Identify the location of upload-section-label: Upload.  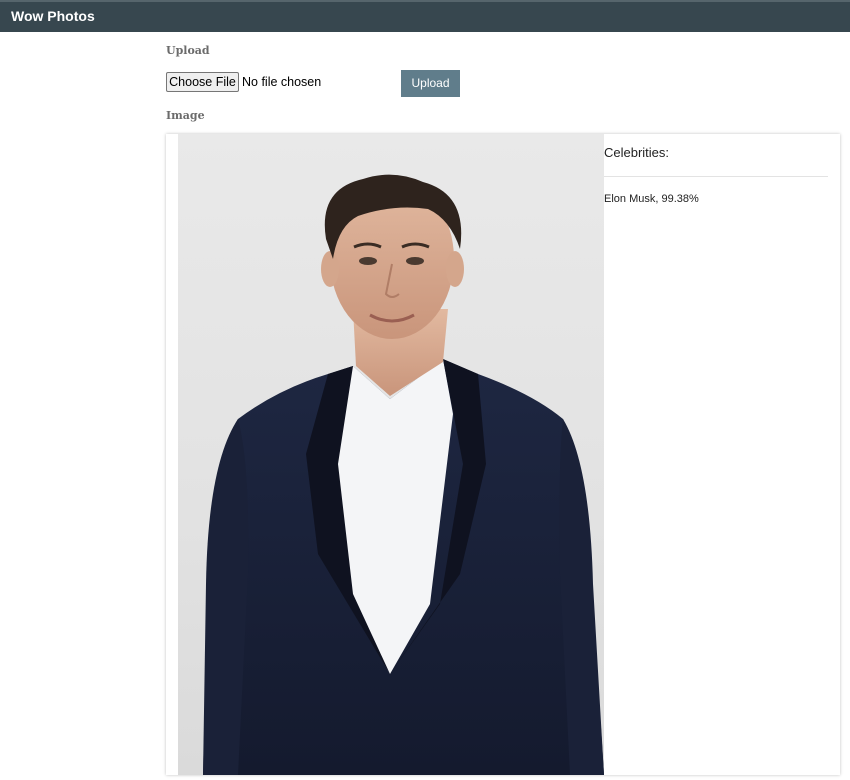
(188, 50).